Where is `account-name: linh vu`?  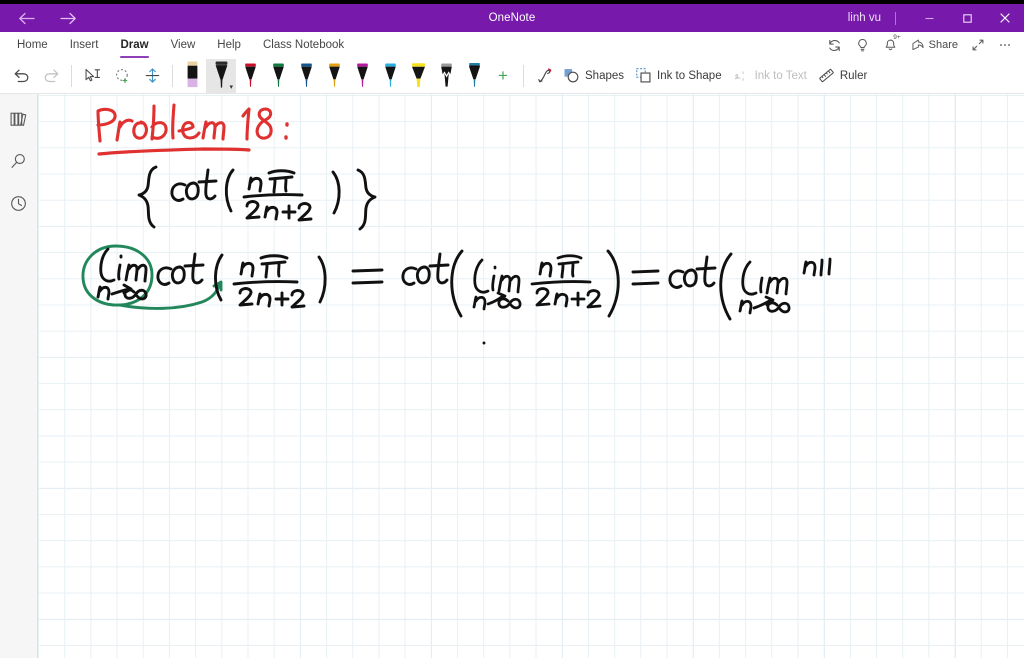
account-name: linh vu is located at coordinates (871, 18).